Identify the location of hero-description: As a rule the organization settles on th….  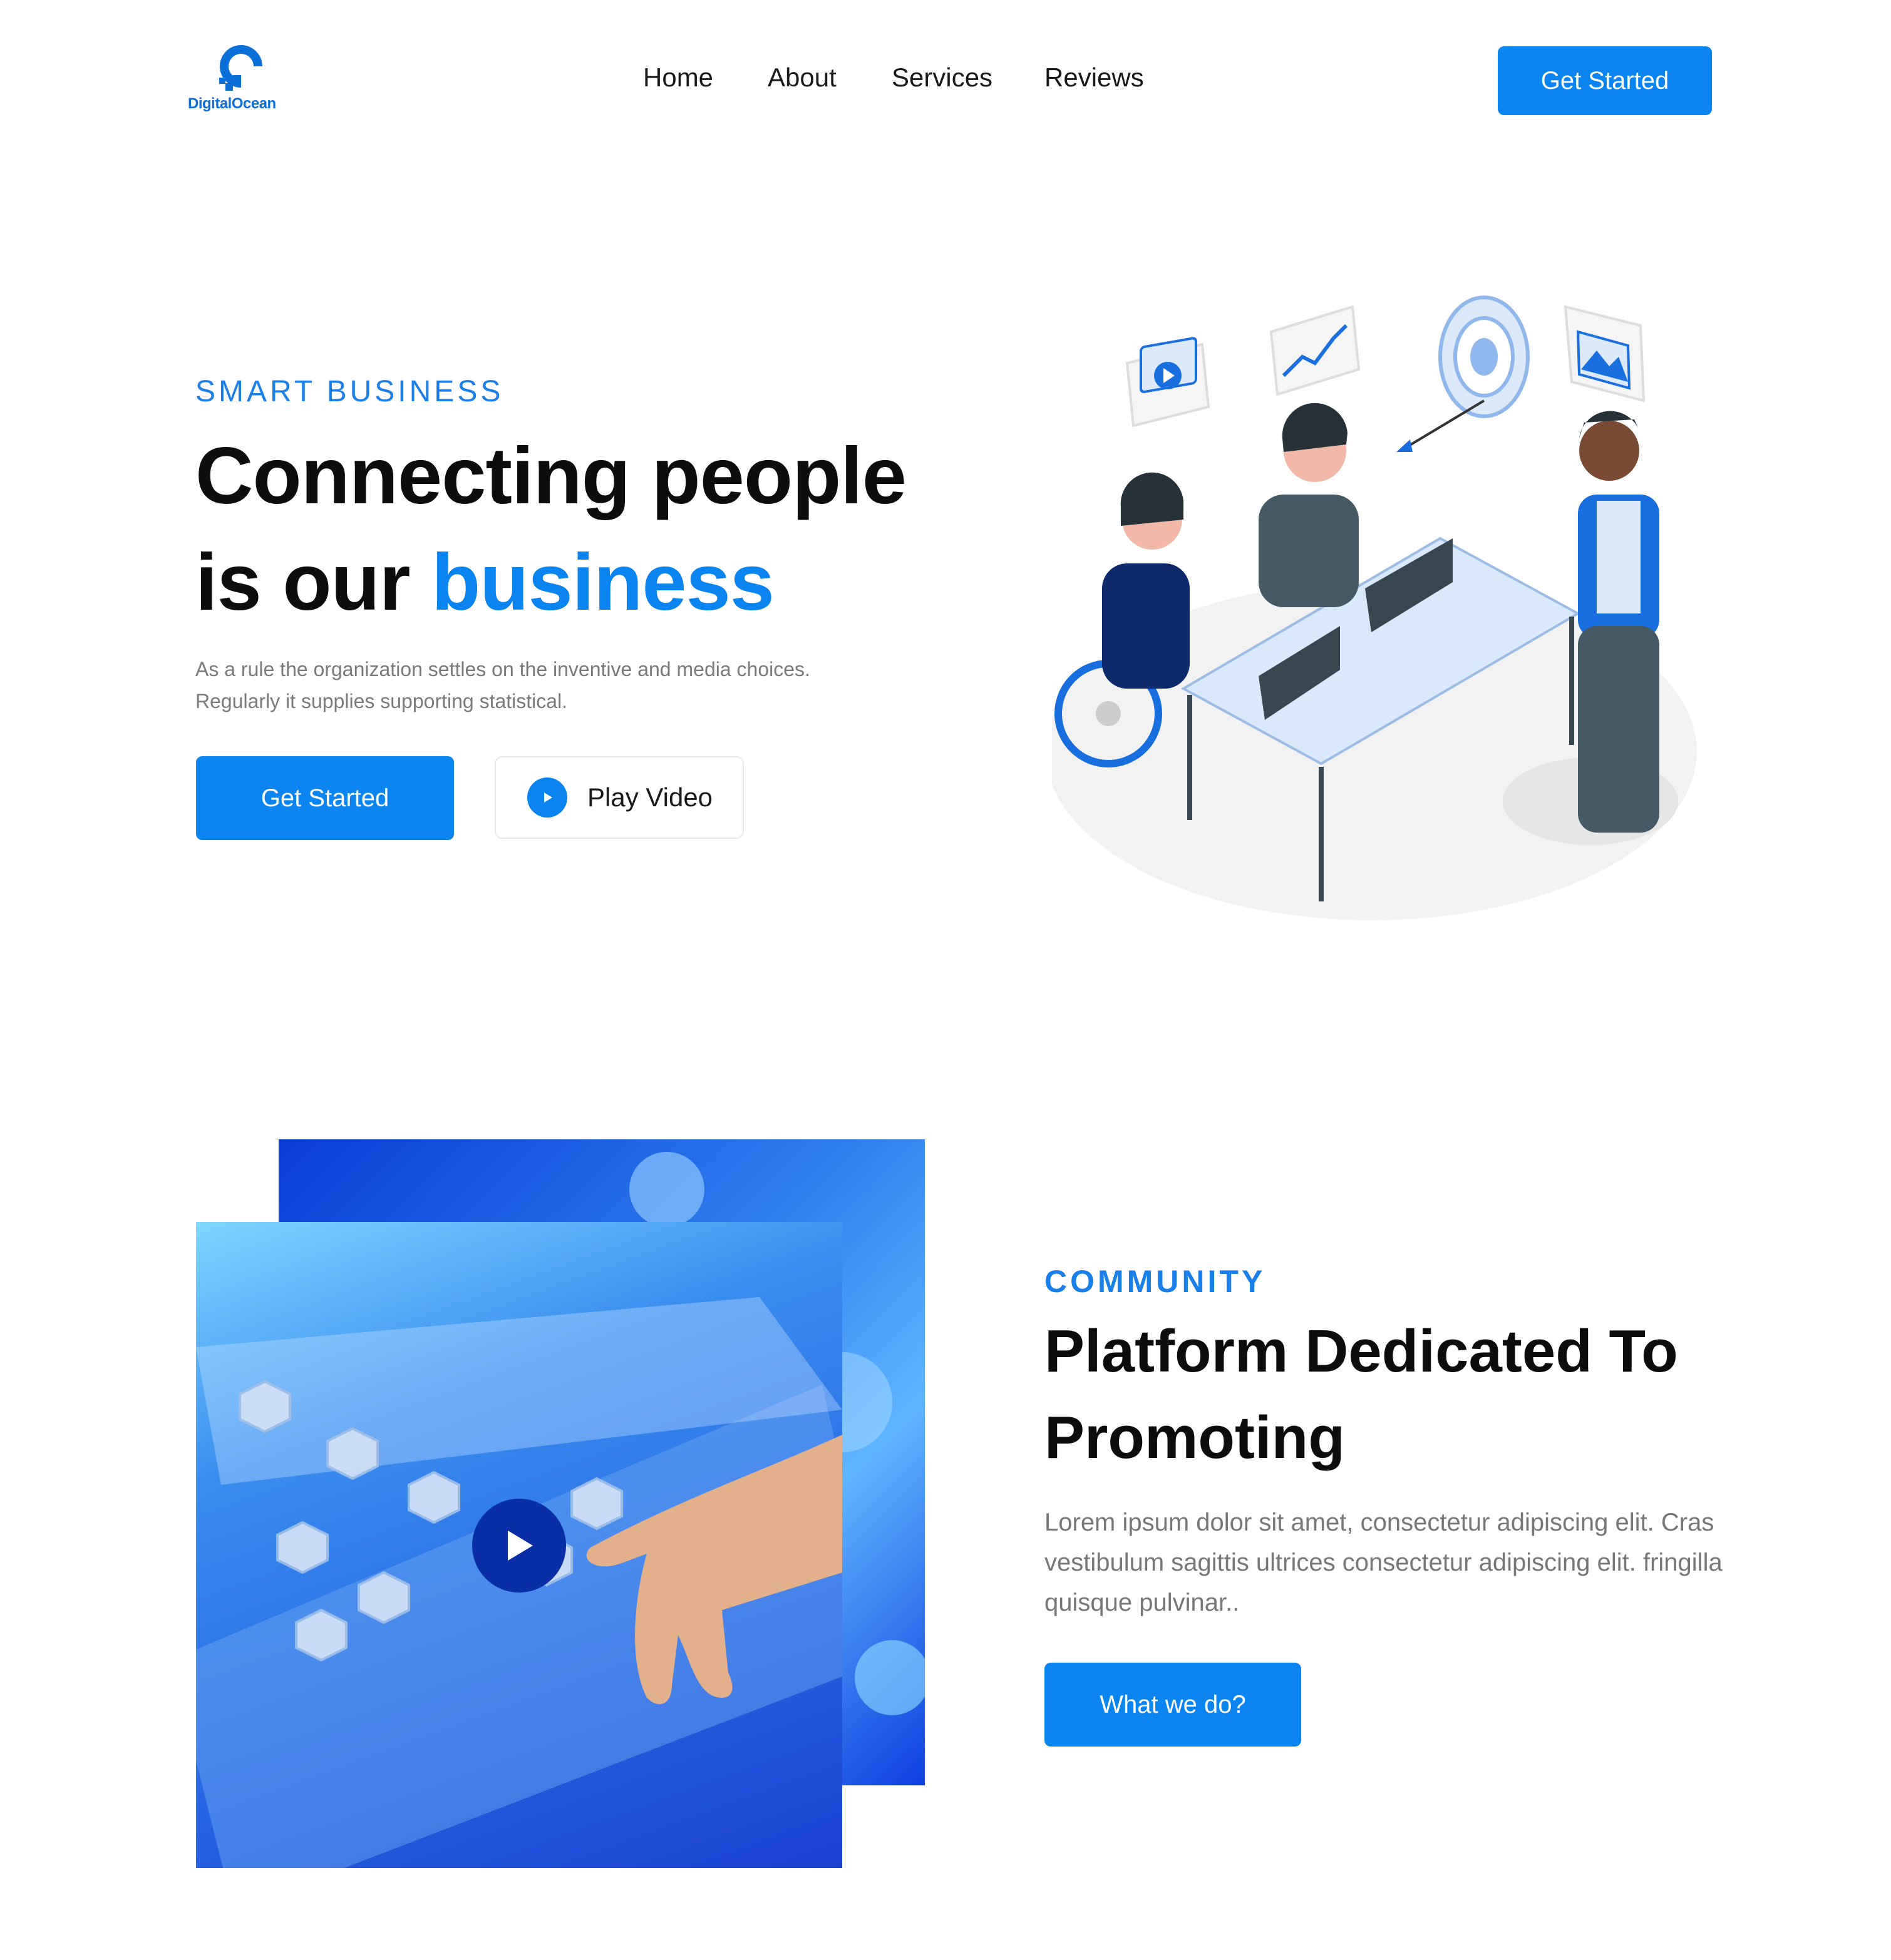
(502, 685).